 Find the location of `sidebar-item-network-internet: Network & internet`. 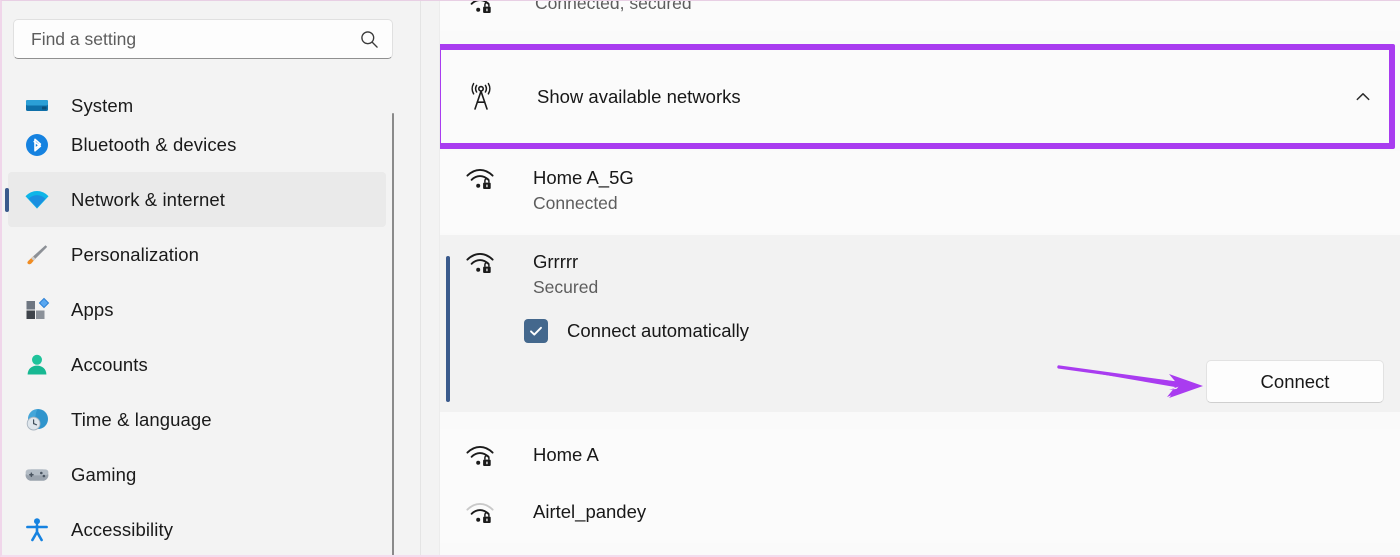

sidebar-item-network-internet: Network & internet is located at coordinates (197, 199).